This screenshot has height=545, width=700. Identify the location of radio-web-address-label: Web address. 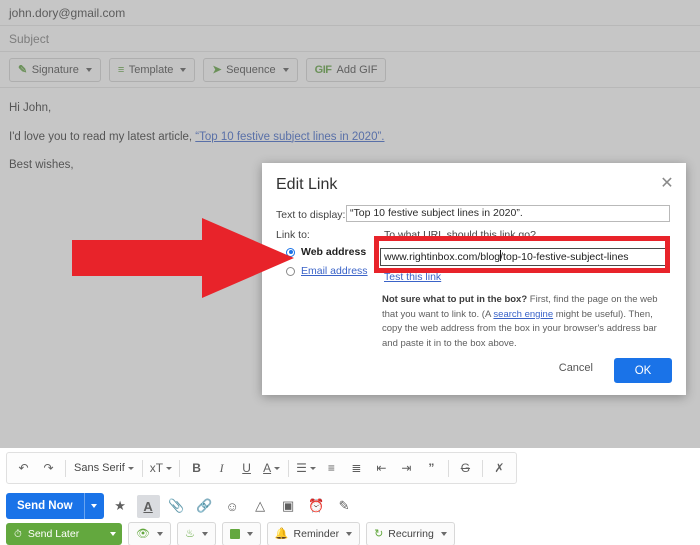
(334, 252).